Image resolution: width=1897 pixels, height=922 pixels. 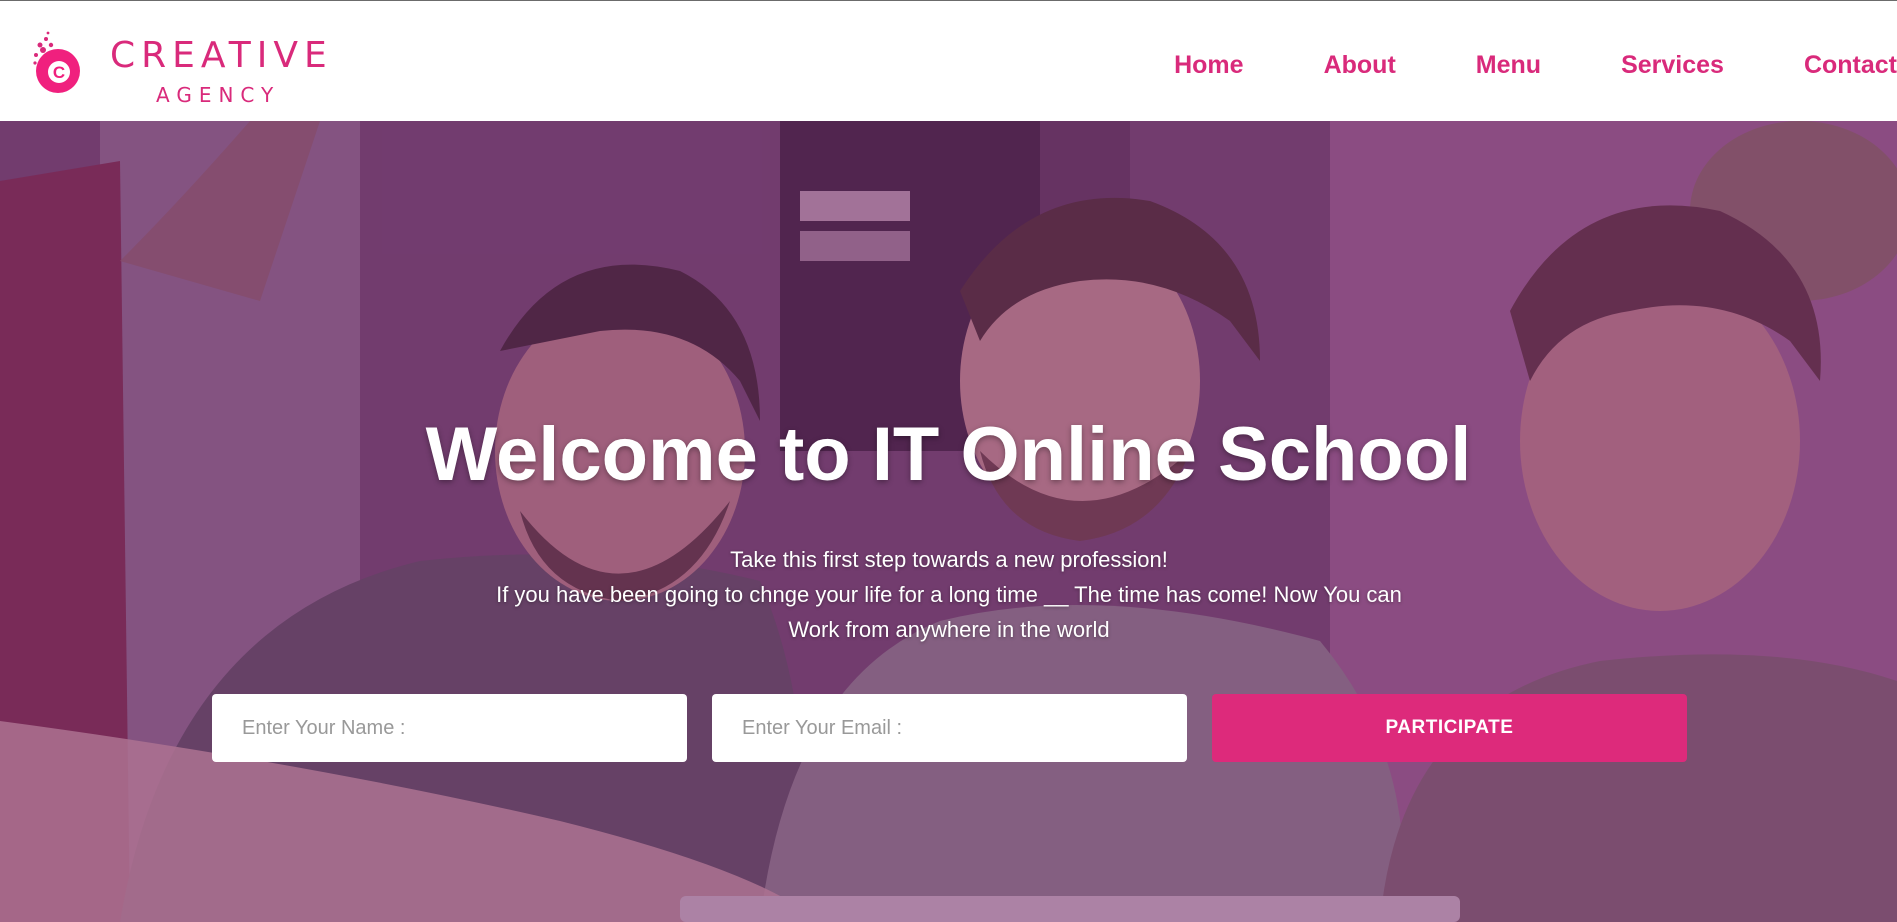 I want to click on signup-form: PARTICIPATE, so click(x=949, y=728).